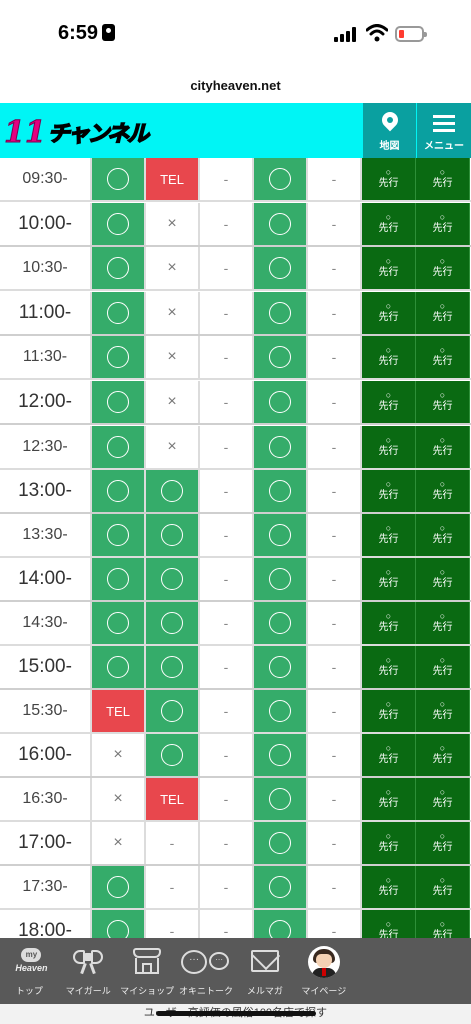  Describe the element at coordinates (444, 130) in the screenshot. I see `menu-button: メニュー` at that location.